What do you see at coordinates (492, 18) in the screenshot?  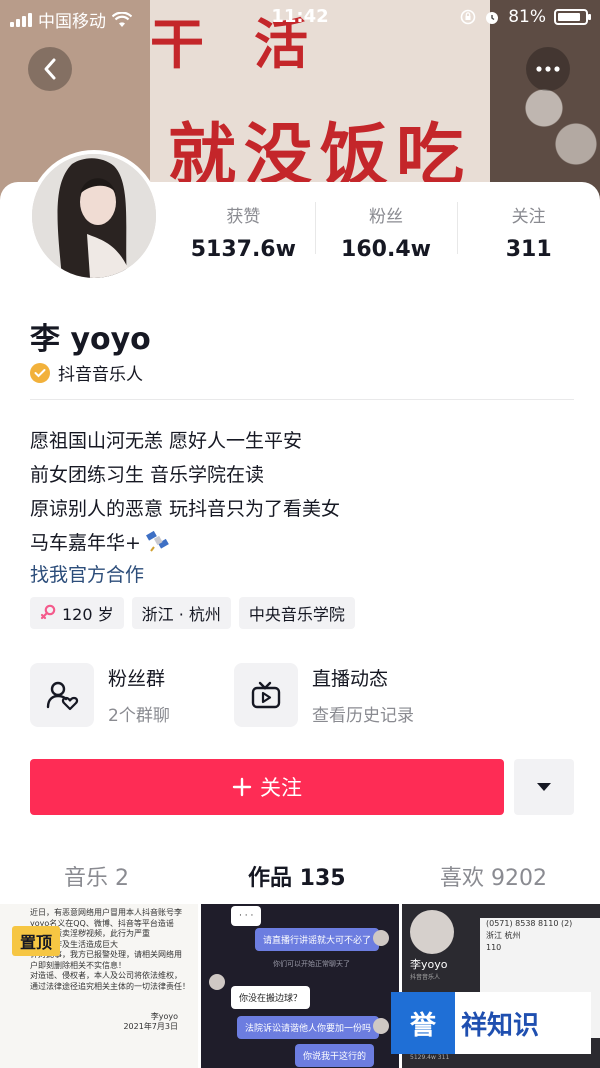 I see `alarm-icon` at bounding box center [492, 18].